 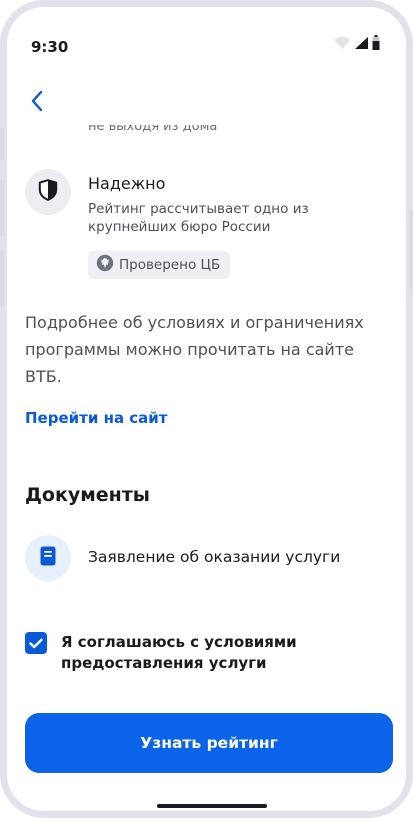 I want to click on chevron-left-icon, so click(x=37, y=103).